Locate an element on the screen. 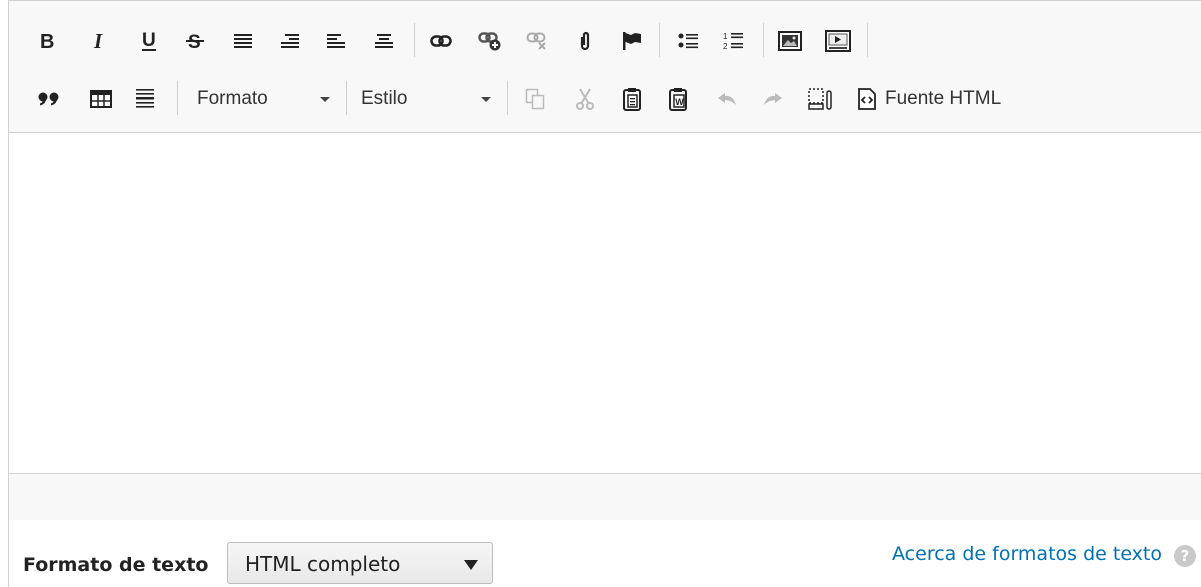  anchor-button is located at coordinates (632, 41).